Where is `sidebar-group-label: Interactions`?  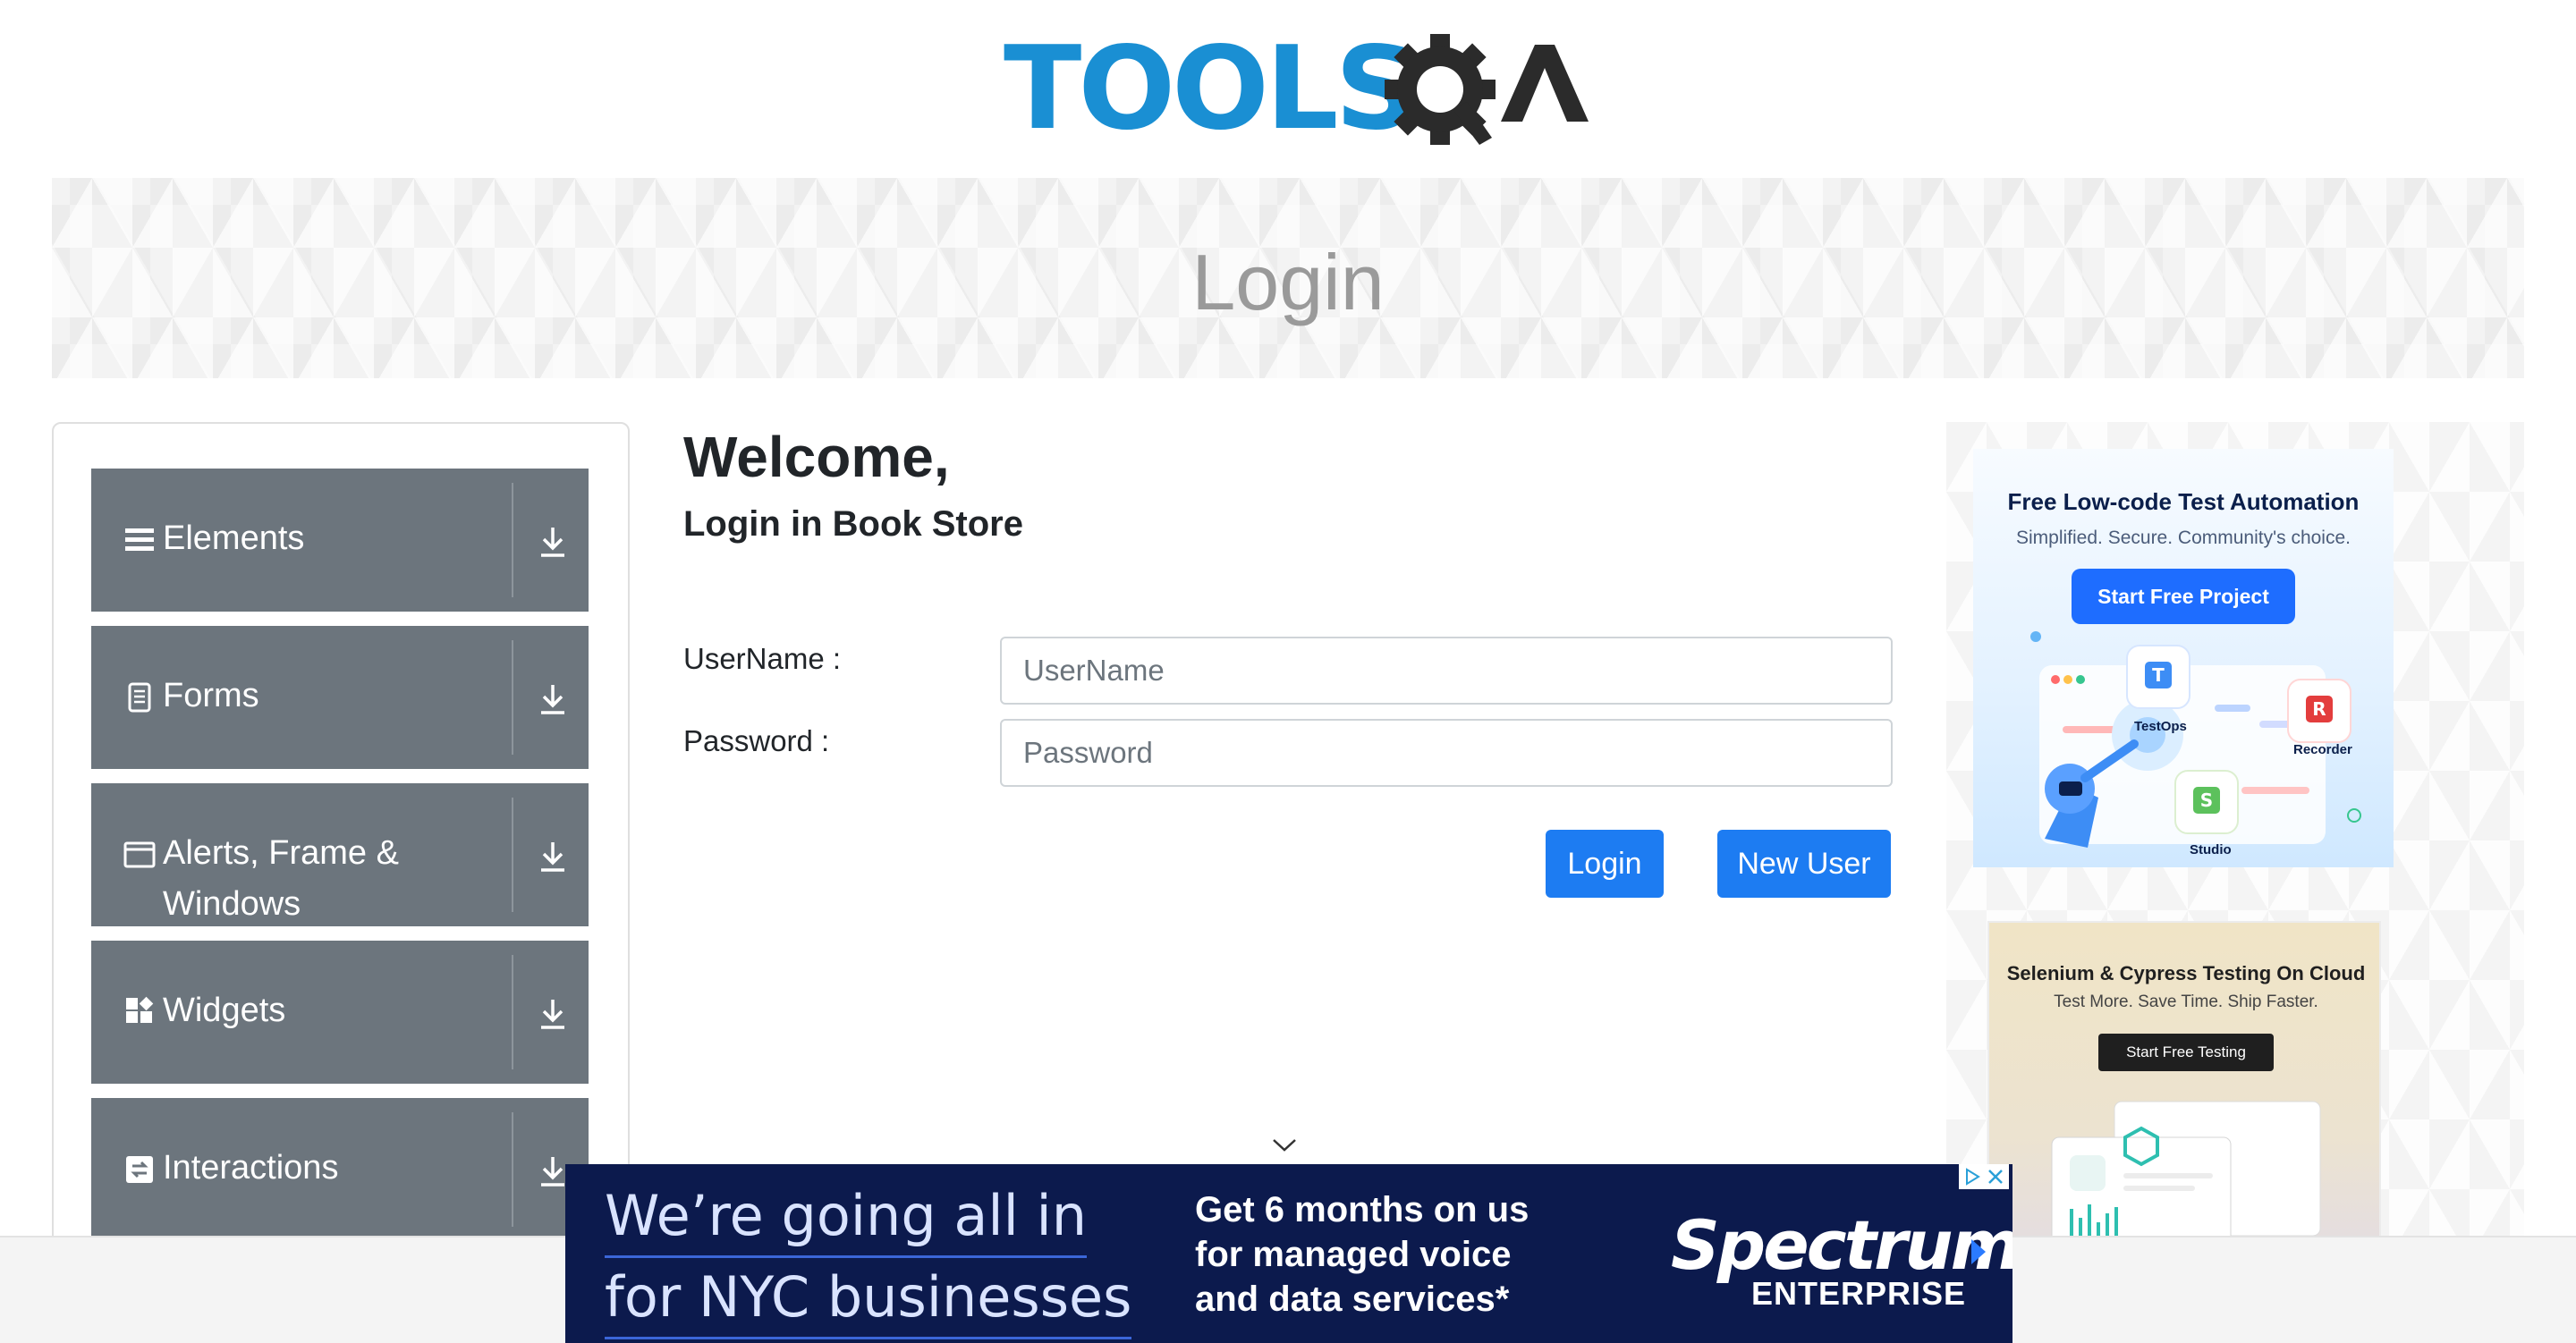
sidebar-group-label: Interactions is located at coordinates (251, 1168).